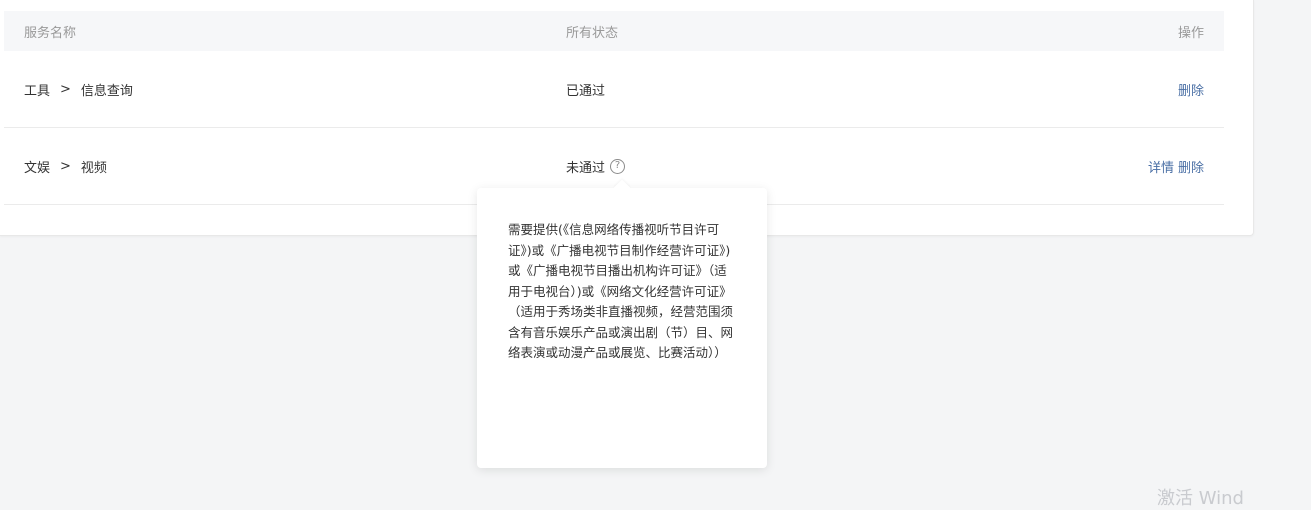 Image resolution: width=1311 pixels, height=510 pixels. What do you see at coordinates (614, 89) in the screenshot?
I see `table-row: 工具 > 信息查询 已通过 删除` at bounding box center [614, 89].